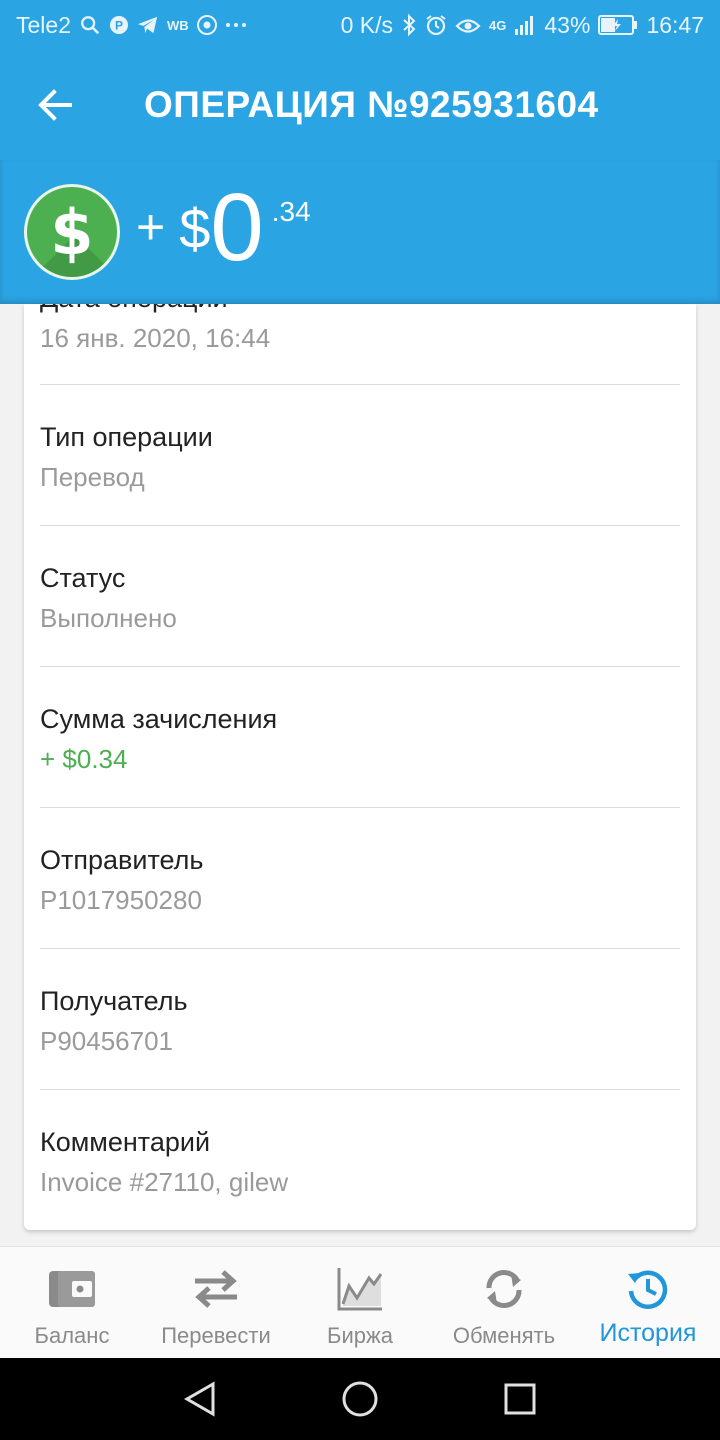 The width and height of the screenshot is (720, 1440). Describe the element at coordinates (126, 437) in the screenshot. I see `detail-label: Тип операции` at that location.